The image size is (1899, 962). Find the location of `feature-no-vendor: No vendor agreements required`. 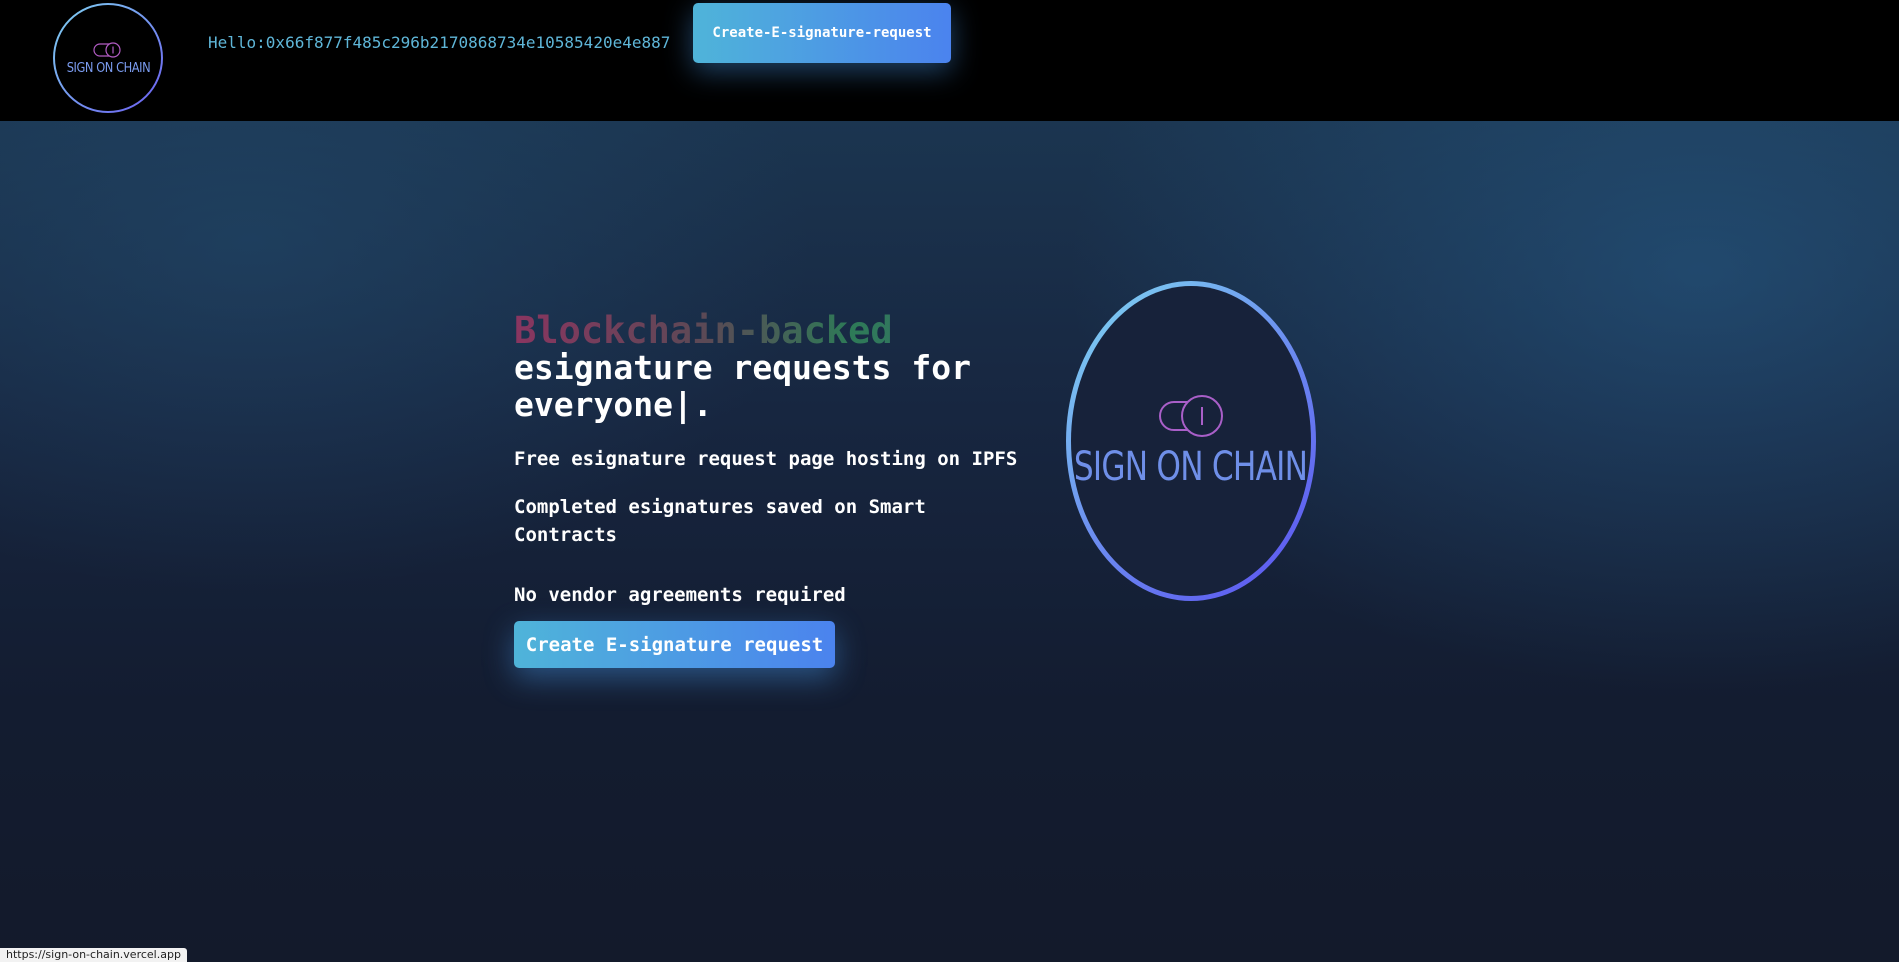

feature-no-vendor: No vendor agreements required is located at coordinates (680, 595).